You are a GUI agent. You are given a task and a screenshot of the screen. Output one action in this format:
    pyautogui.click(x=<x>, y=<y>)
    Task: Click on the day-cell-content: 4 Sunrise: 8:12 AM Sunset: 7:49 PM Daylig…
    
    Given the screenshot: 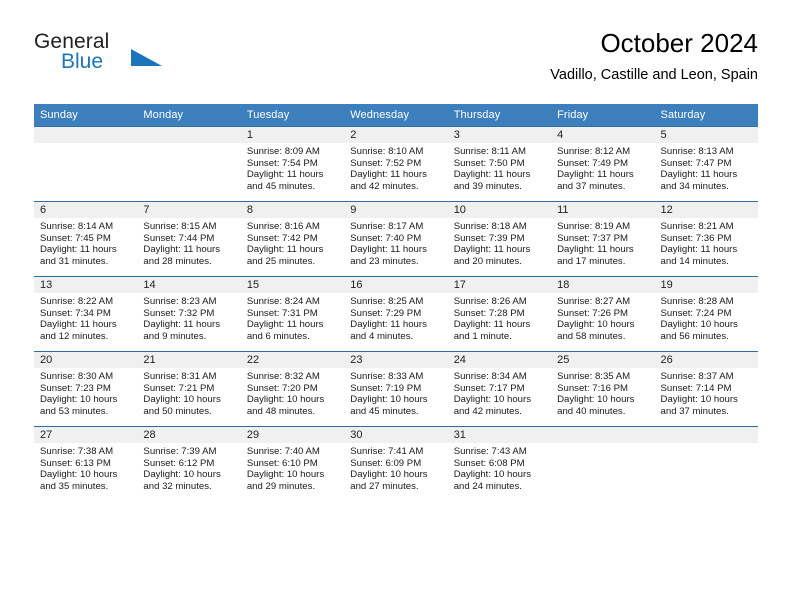 What is the action you would take?
    pyautogui.click(x=603, y=164)
    